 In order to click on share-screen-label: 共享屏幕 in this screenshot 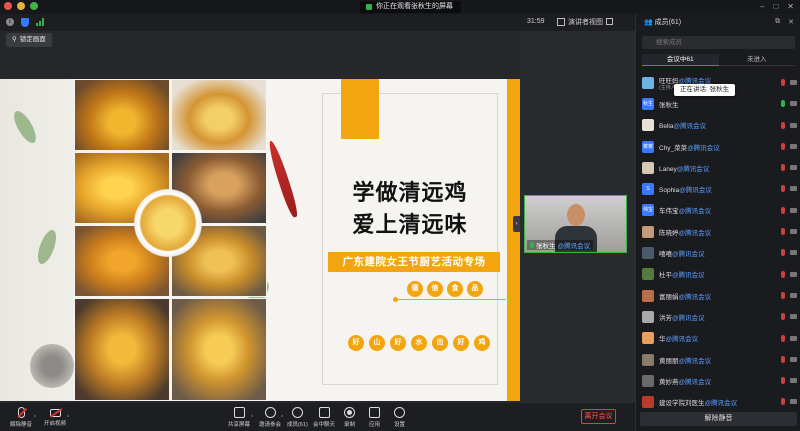, I will do `click(239, 425)`.